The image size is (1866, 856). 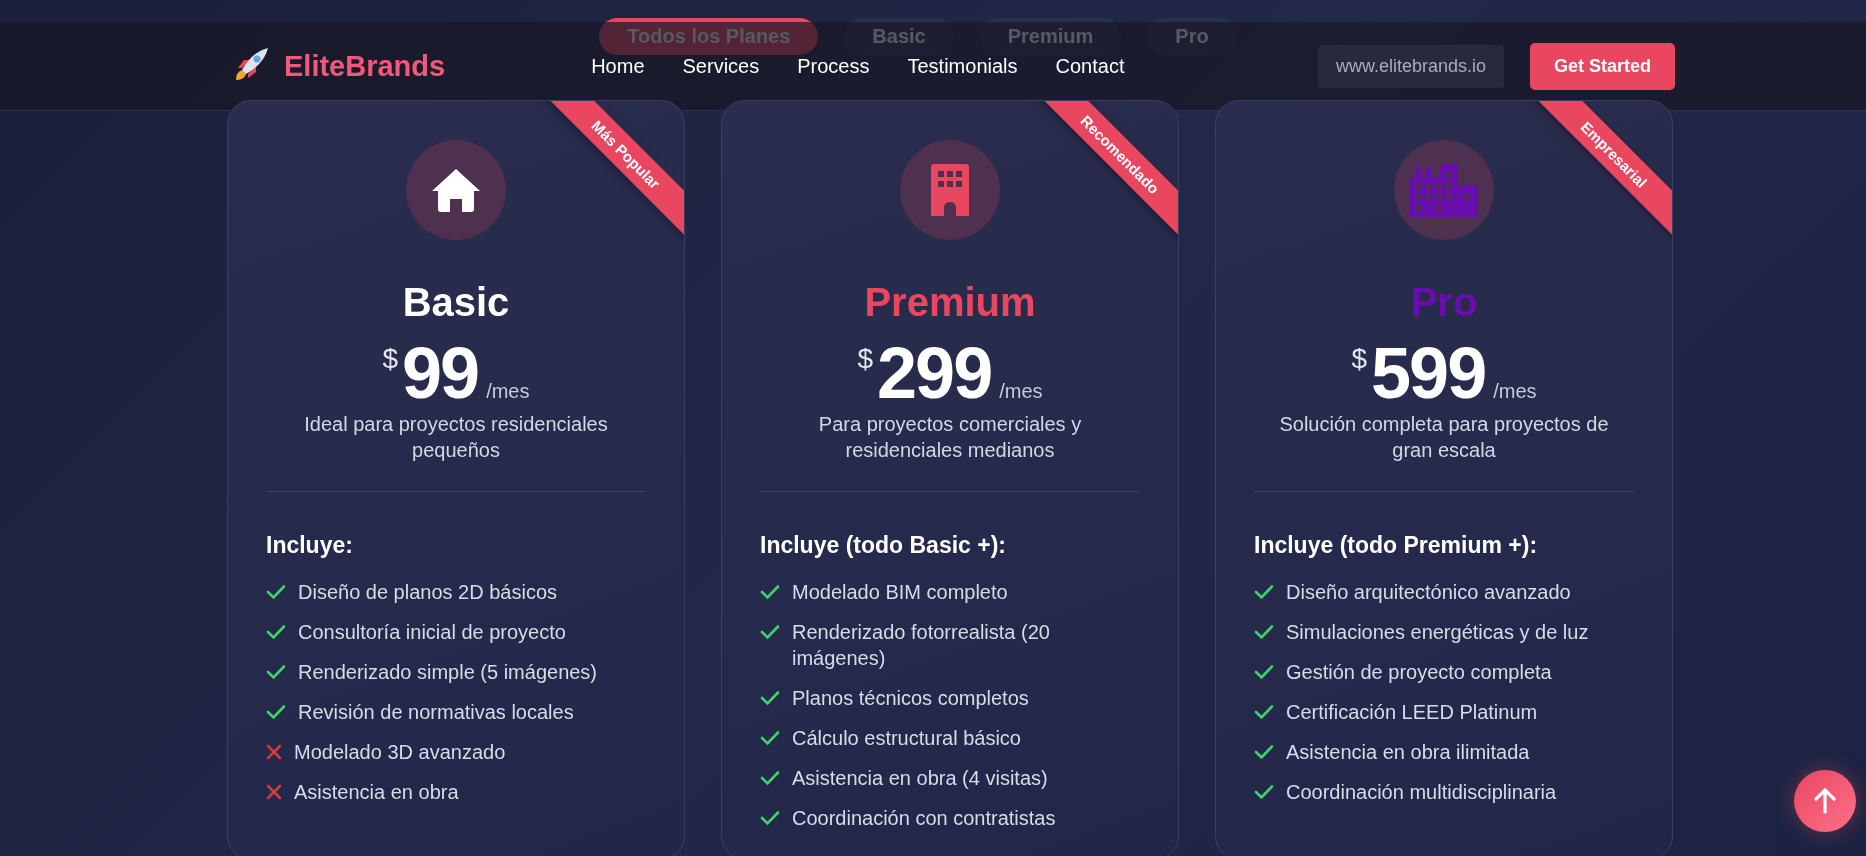 What do you see at coordinates (456, 437) in the screenshot?
I see `plan-description: Ideal para proyectos residenciales pequeños` at bounding box center [456, 437].